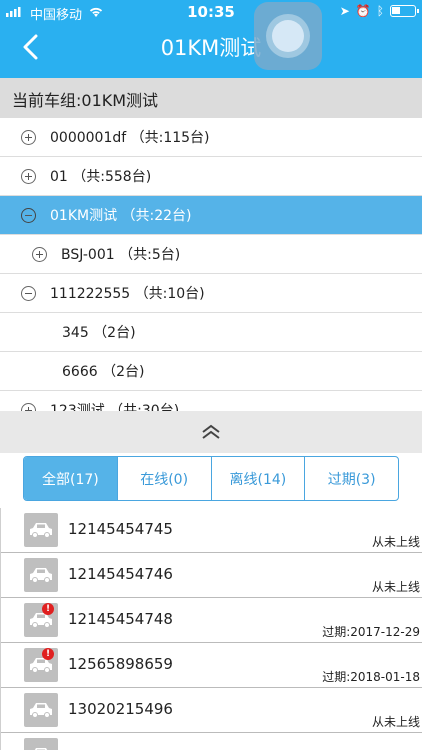 This screenshot has height=750, width=422. I want to click on tree-row-label: 01KM测试 （共:22台), so click(121, 216).